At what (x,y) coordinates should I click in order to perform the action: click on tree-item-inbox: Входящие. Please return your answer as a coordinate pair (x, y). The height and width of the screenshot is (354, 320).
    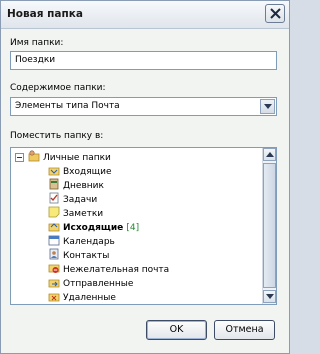
    Looking at the image, I should click on (80, 171).